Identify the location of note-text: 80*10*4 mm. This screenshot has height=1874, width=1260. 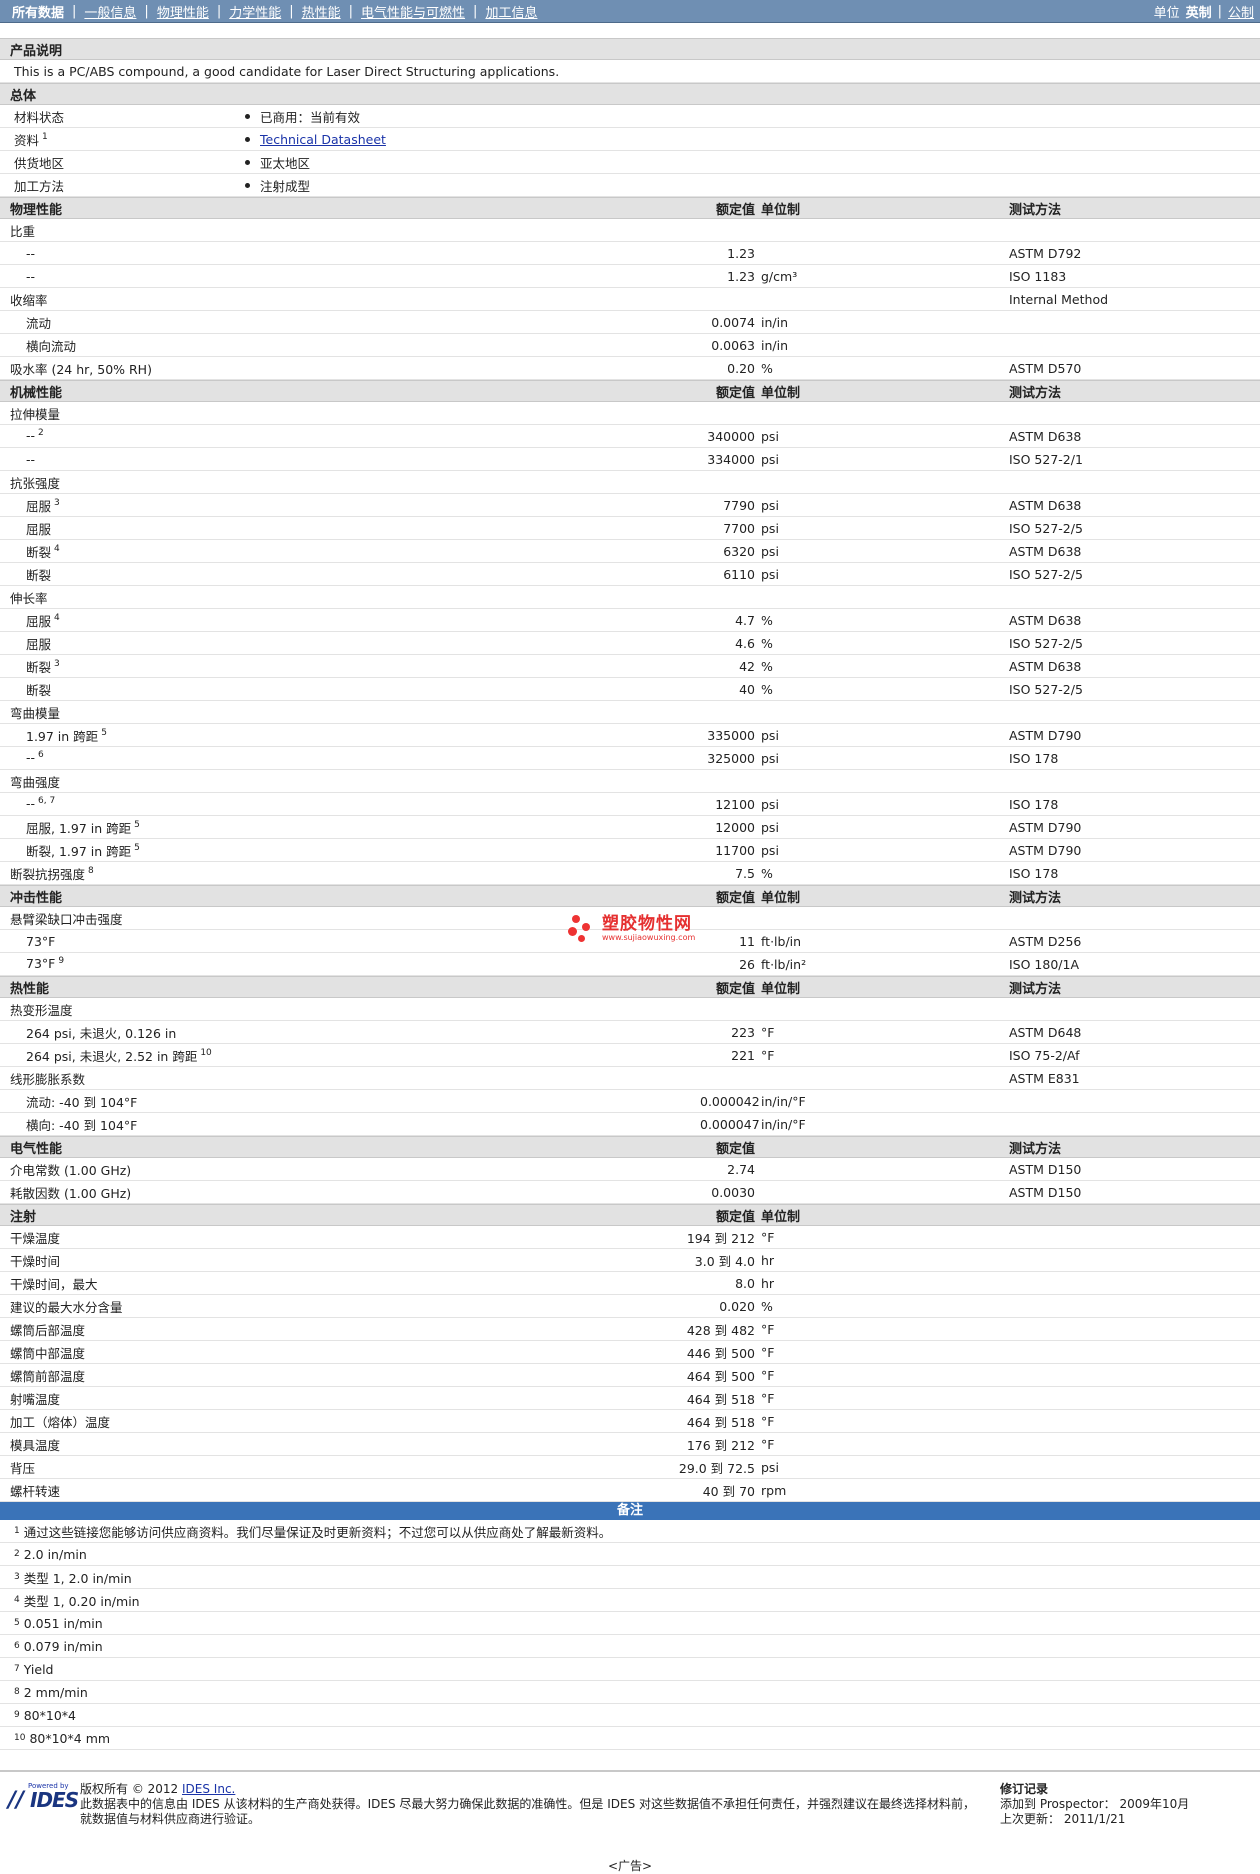
(70, 1738).